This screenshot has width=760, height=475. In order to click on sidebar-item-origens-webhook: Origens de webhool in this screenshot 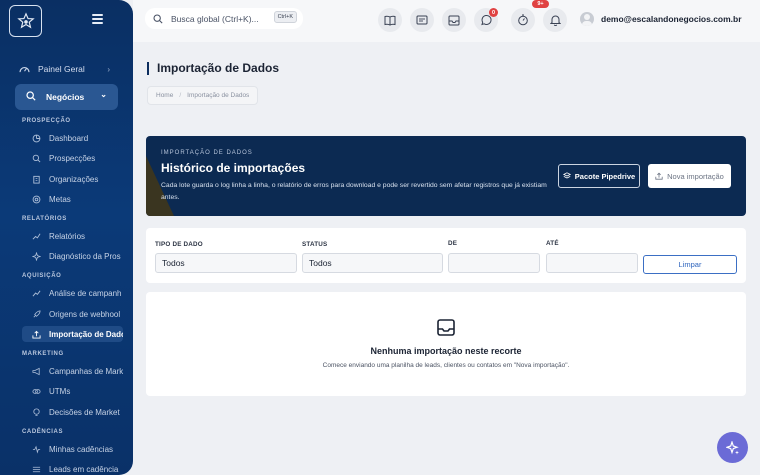, I will do `click(72, 314)`.